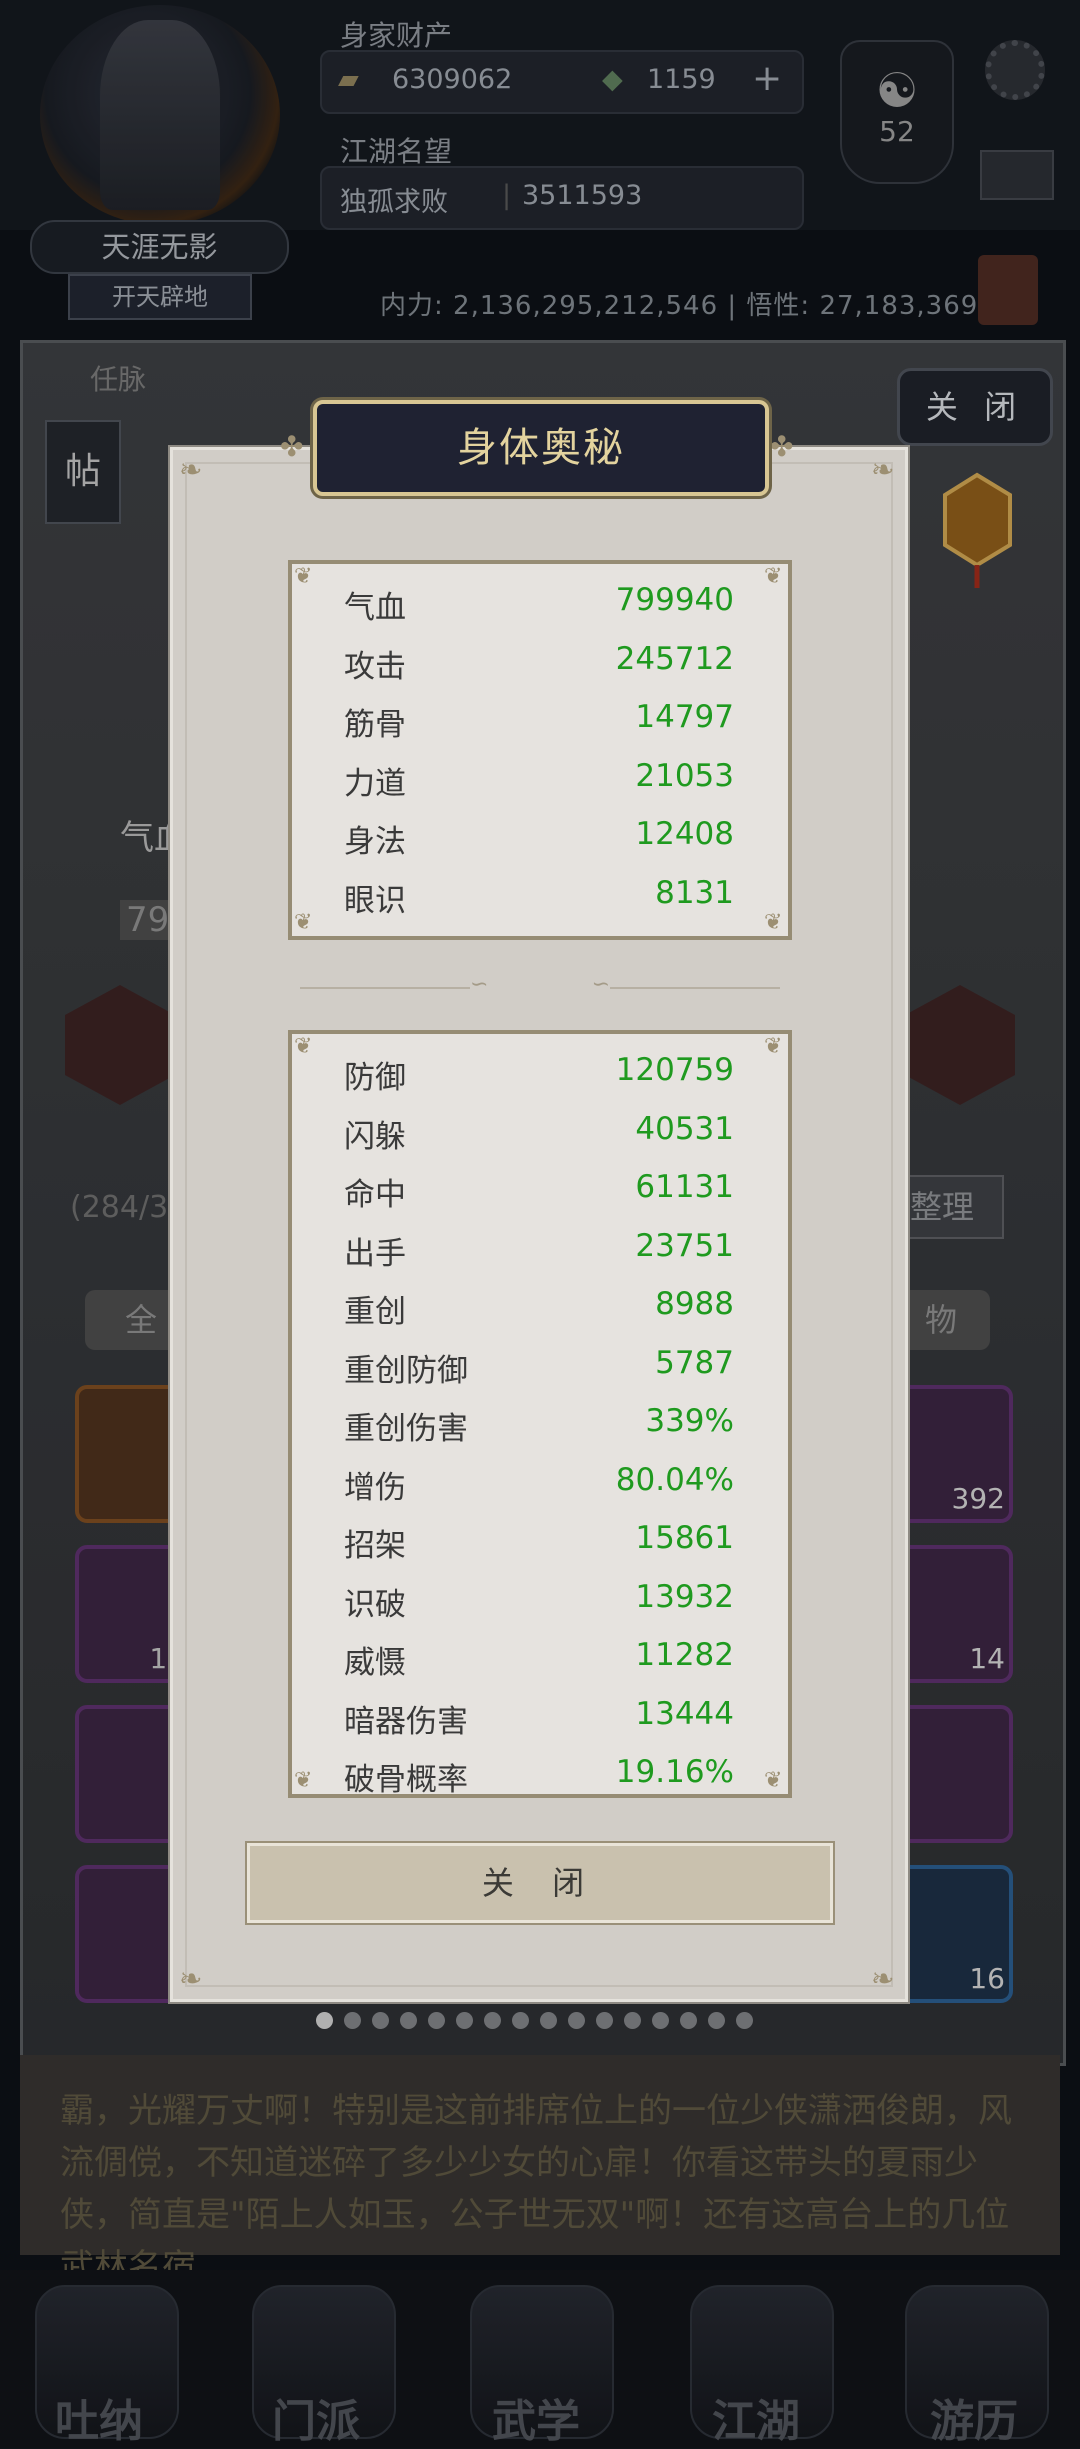 This screenshot has height=2449, width=1080. I want to click on stat-name: 破骨概率, so click(406, 1780).